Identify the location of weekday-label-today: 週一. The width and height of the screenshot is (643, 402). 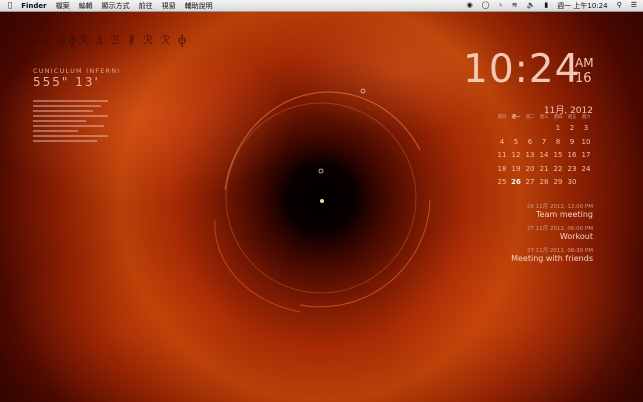
(516, 117).